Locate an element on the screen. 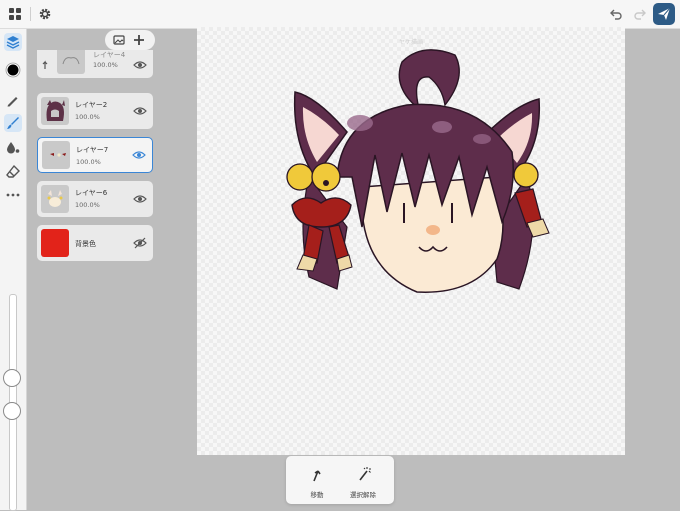 The width and height of the screenshot is (680, 511). toolbar-divider is located at coordinates (30, 14).